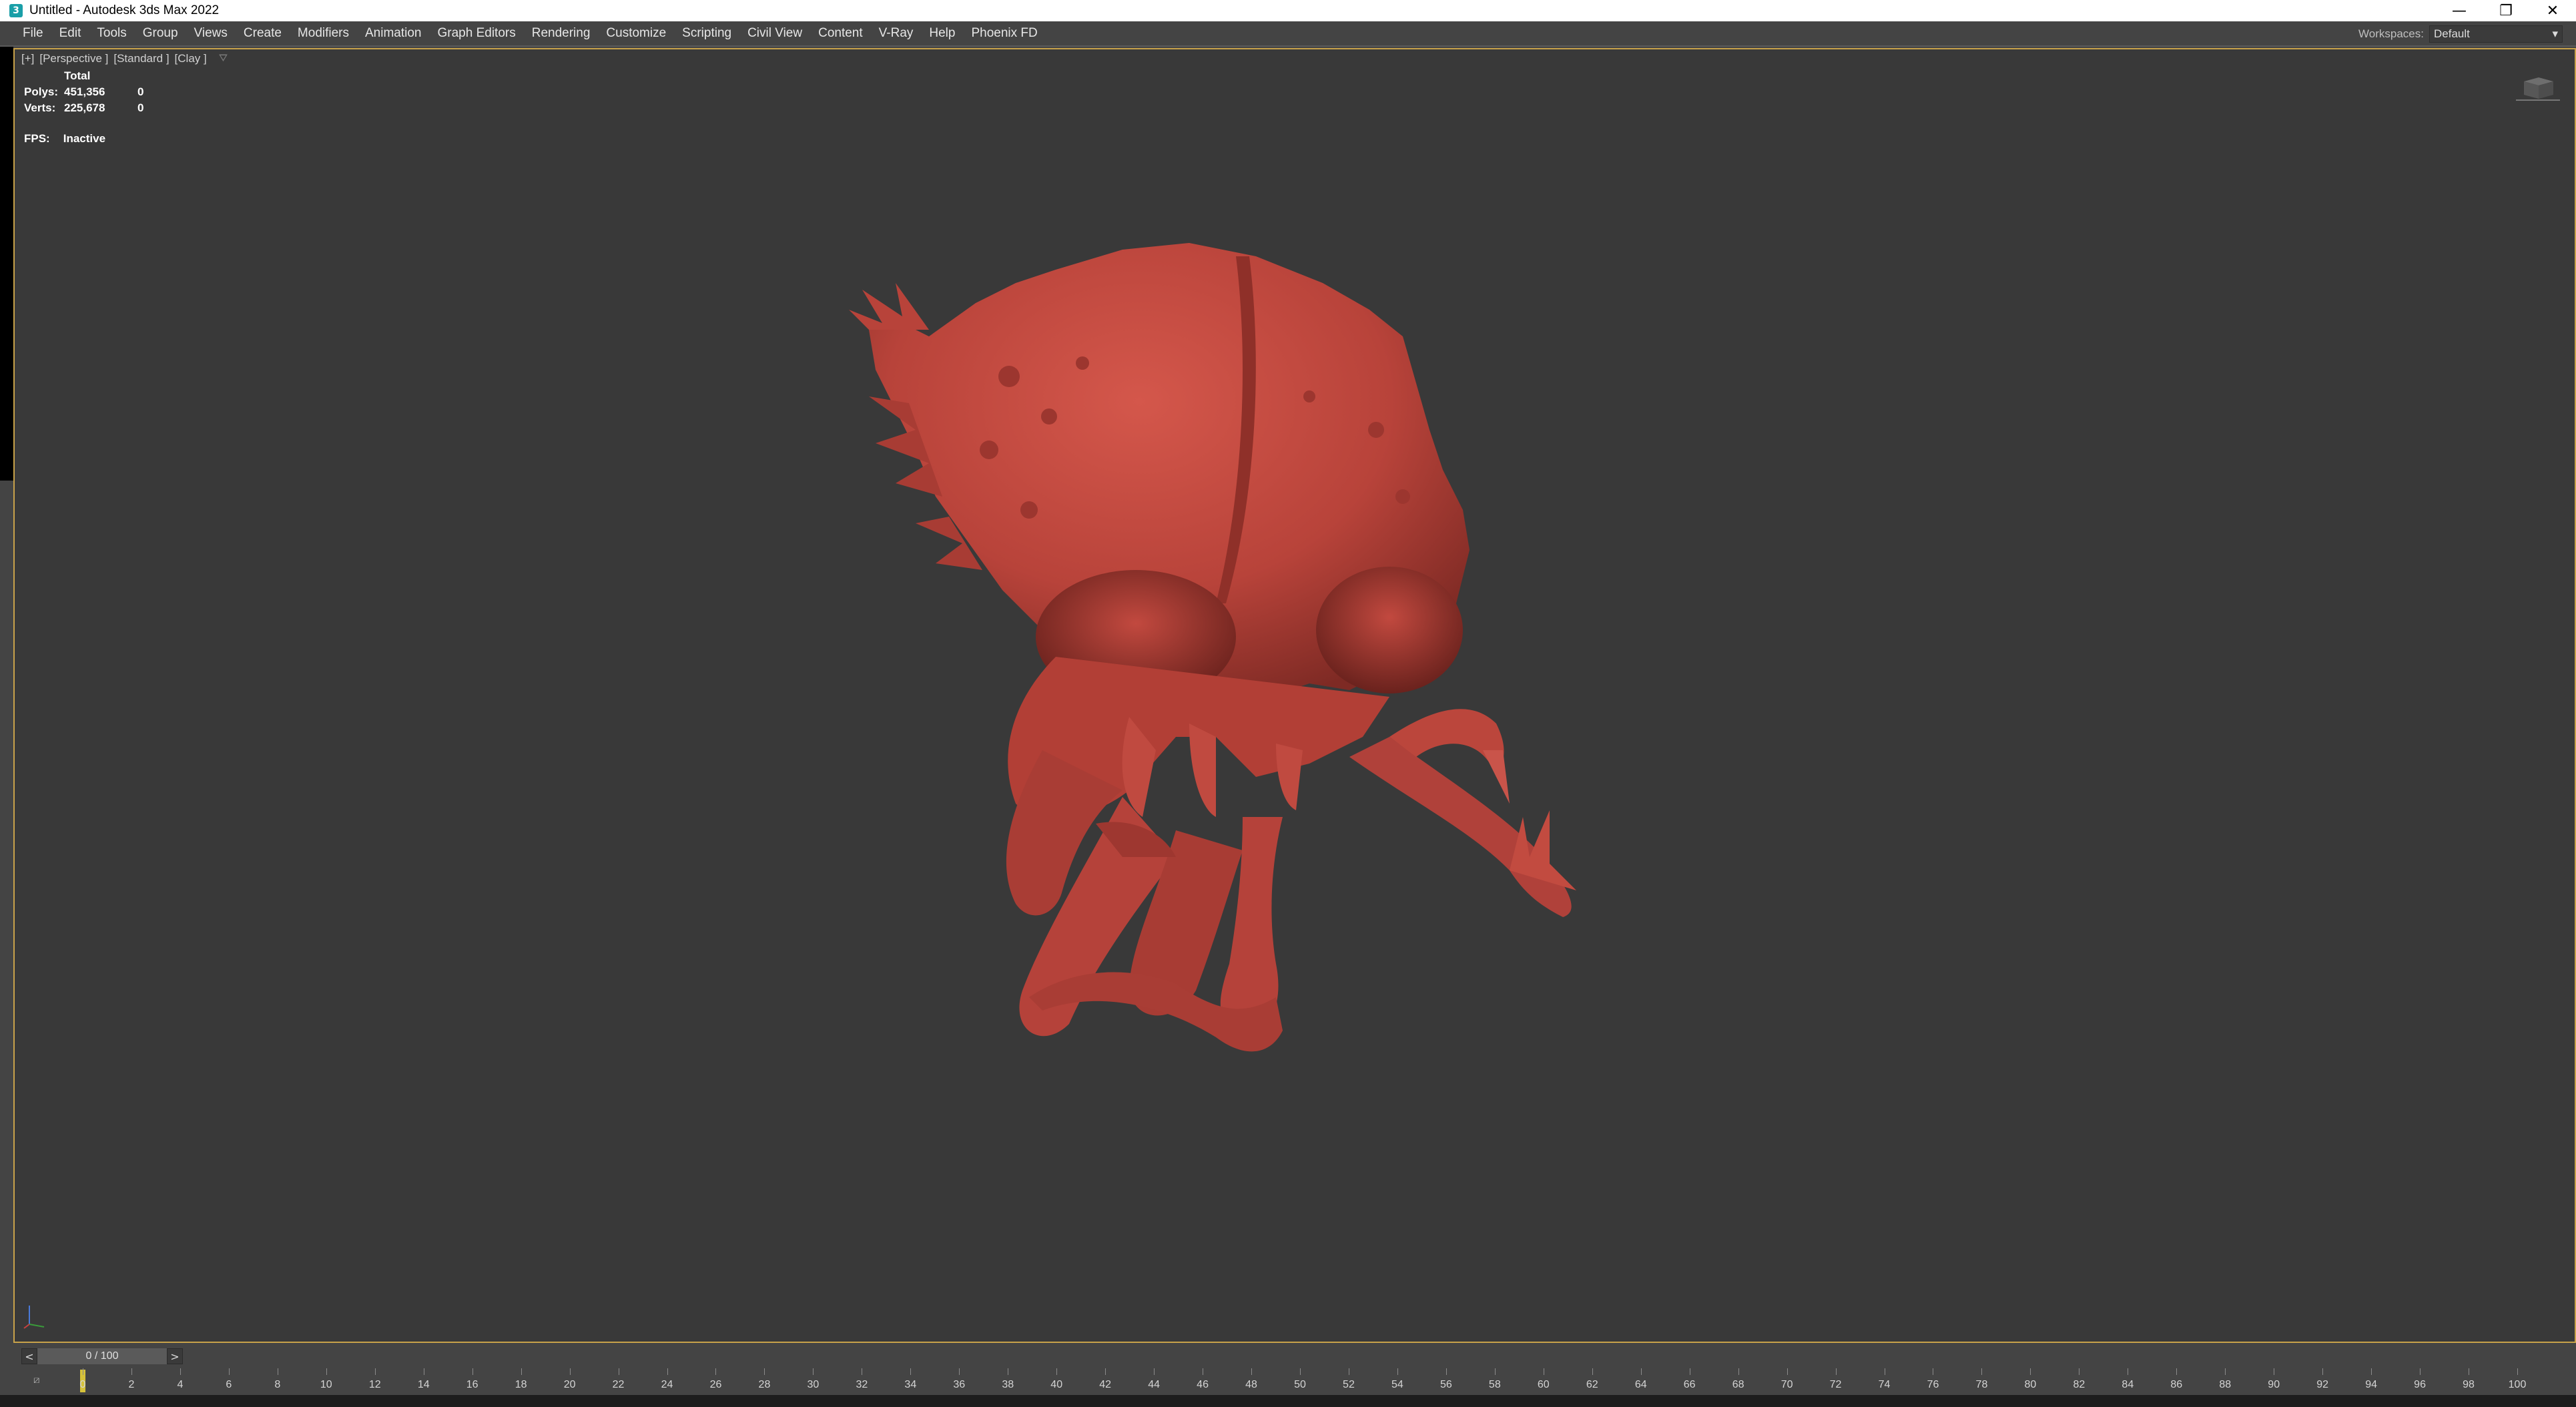 This screenshot has width=2576, height=1407. Describe the element at coordinates (636, 33) in the screenshot. I see `menu-customize: Customize` at that location.